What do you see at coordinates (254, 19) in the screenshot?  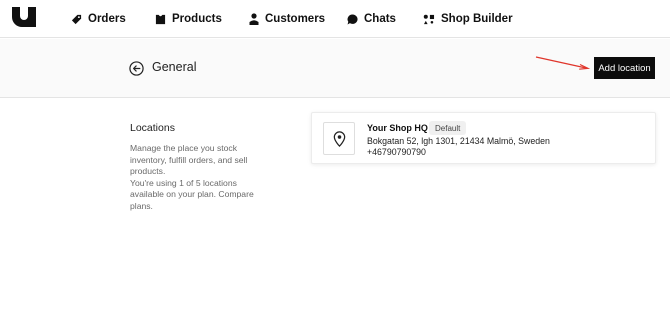 I see `person-icon` at bounding box center [254, 19].